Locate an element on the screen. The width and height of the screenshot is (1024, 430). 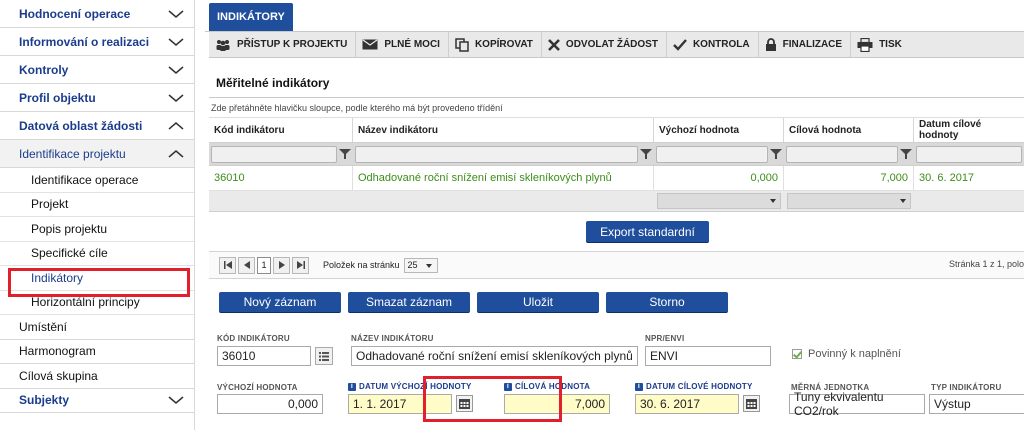
withdraw-application-button: ODVOLAT ŽÁDOST is located at coordinates (604, 44).